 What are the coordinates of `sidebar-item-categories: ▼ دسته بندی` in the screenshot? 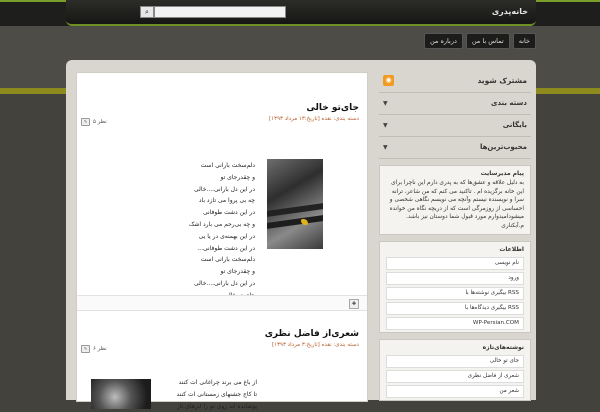 It's located at (455, 104).